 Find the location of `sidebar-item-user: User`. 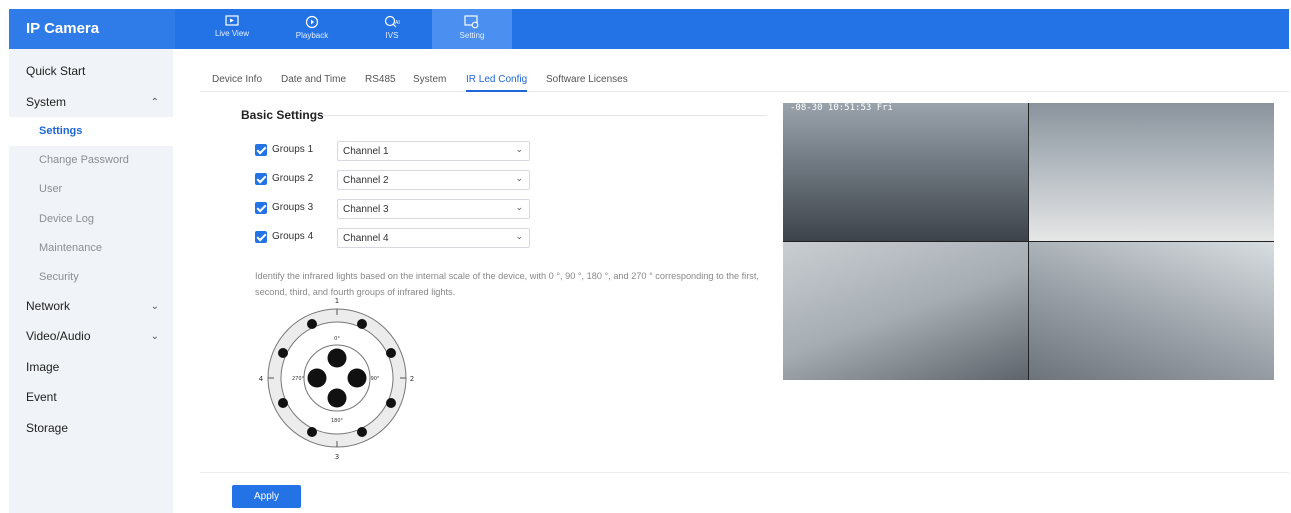

sidebar-item-user: User is located at coordinates (91, 189).